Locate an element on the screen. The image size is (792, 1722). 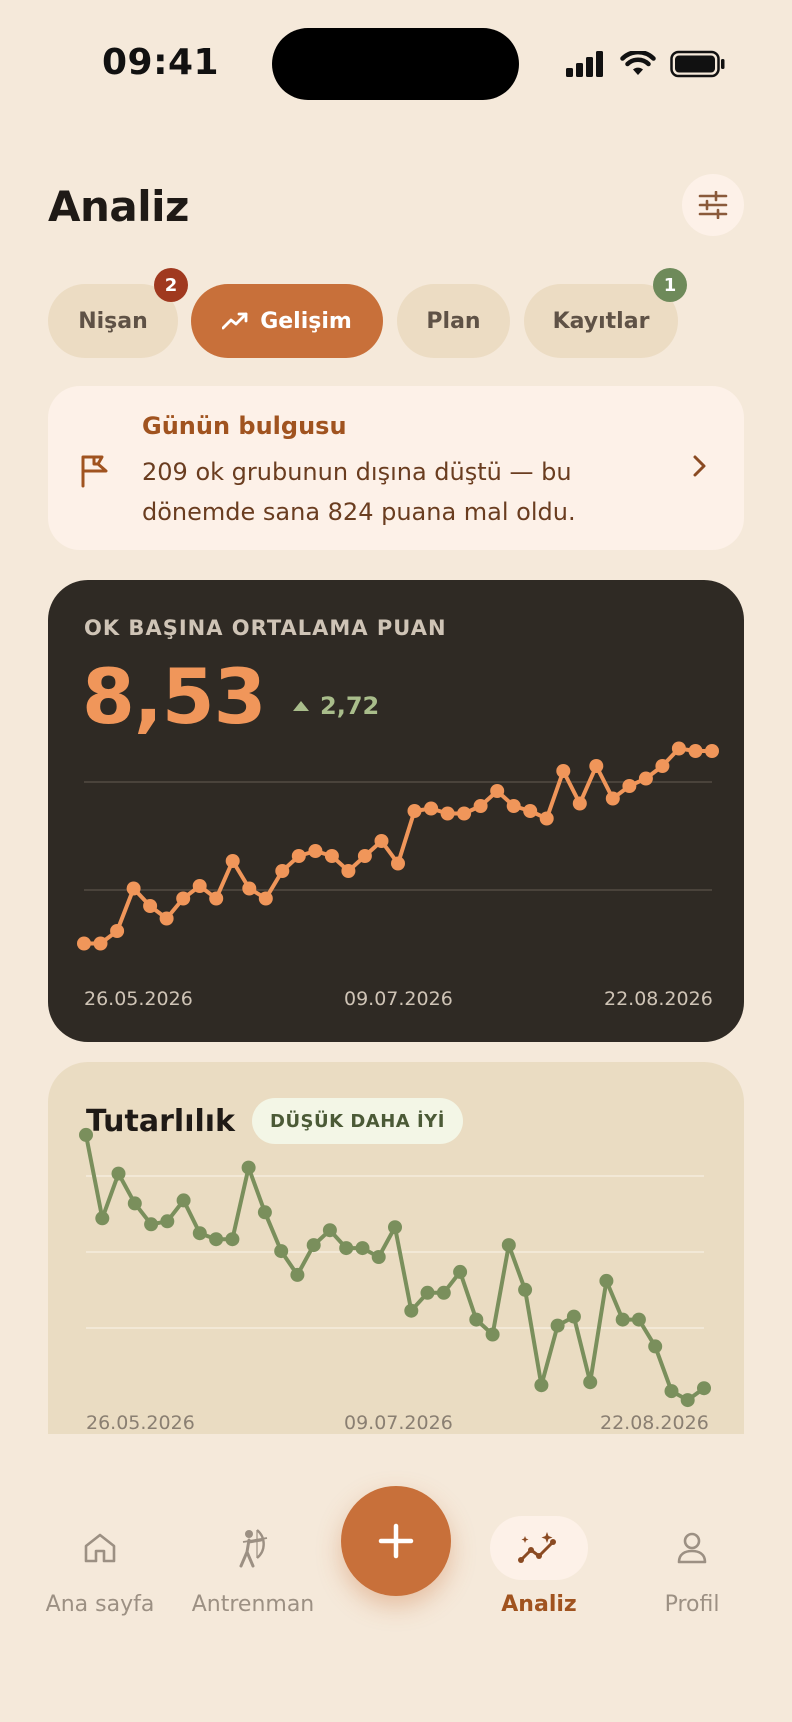
x-tick-label: 26.05.2026 is located at coordinates (140, 1423).